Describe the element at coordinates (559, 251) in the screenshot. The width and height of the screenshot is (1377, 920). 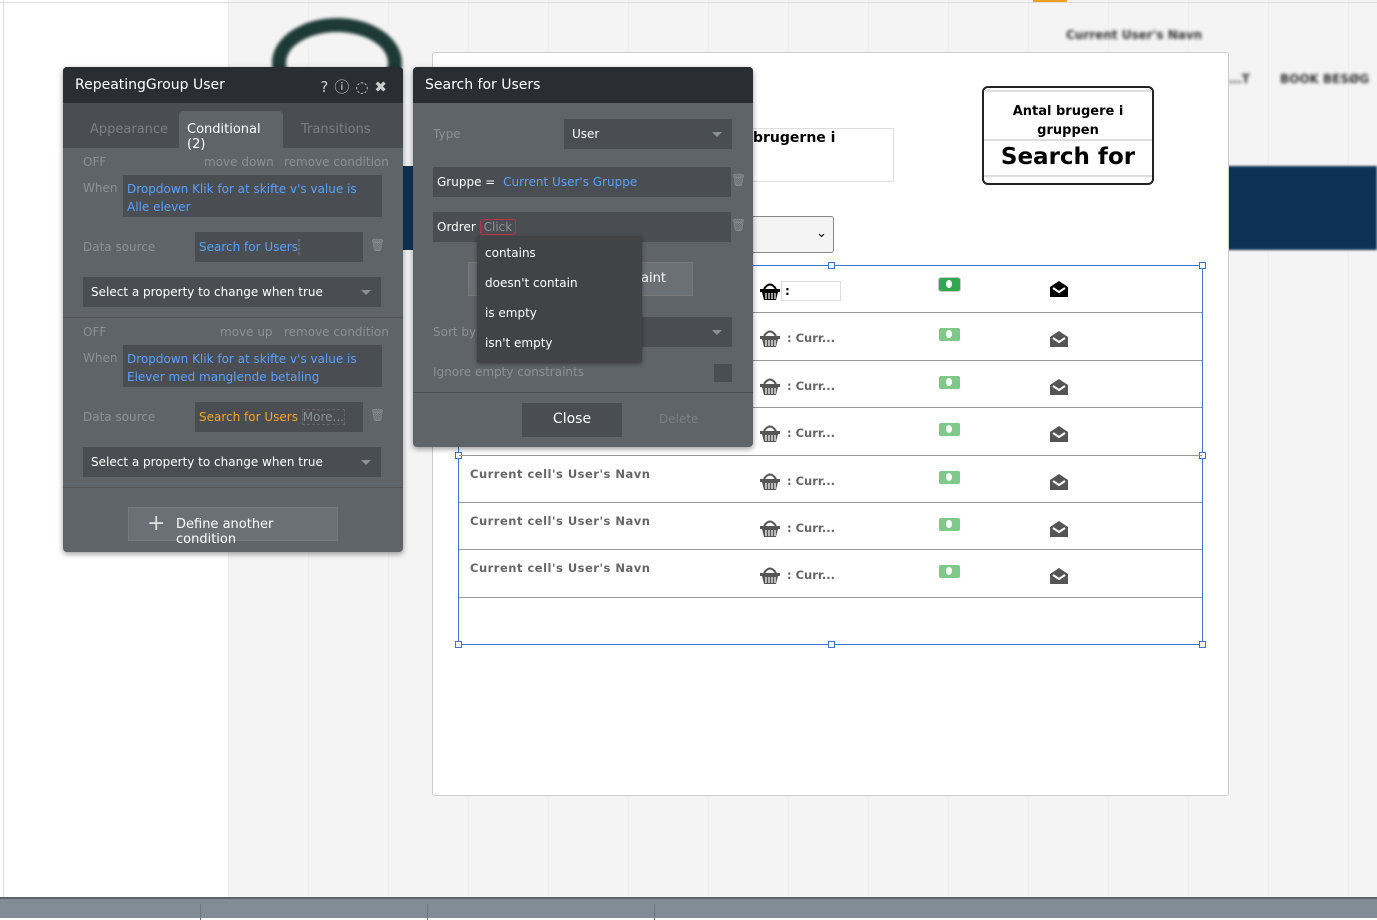
I see `operator-option: contains` at that location.